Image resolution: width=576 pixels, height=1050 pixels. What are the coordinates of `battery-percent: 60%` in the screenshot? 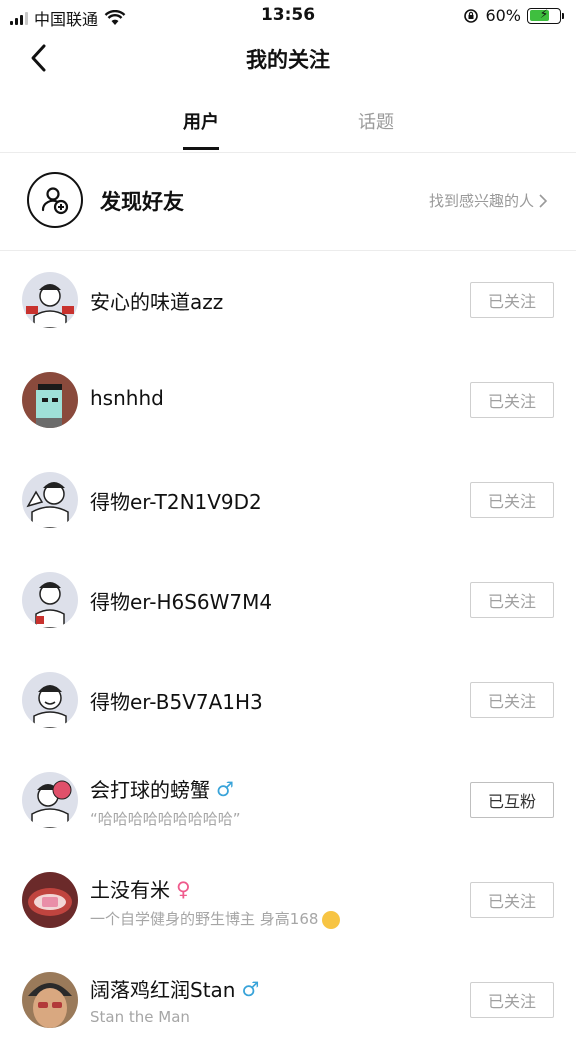 It's located at (503, 15).